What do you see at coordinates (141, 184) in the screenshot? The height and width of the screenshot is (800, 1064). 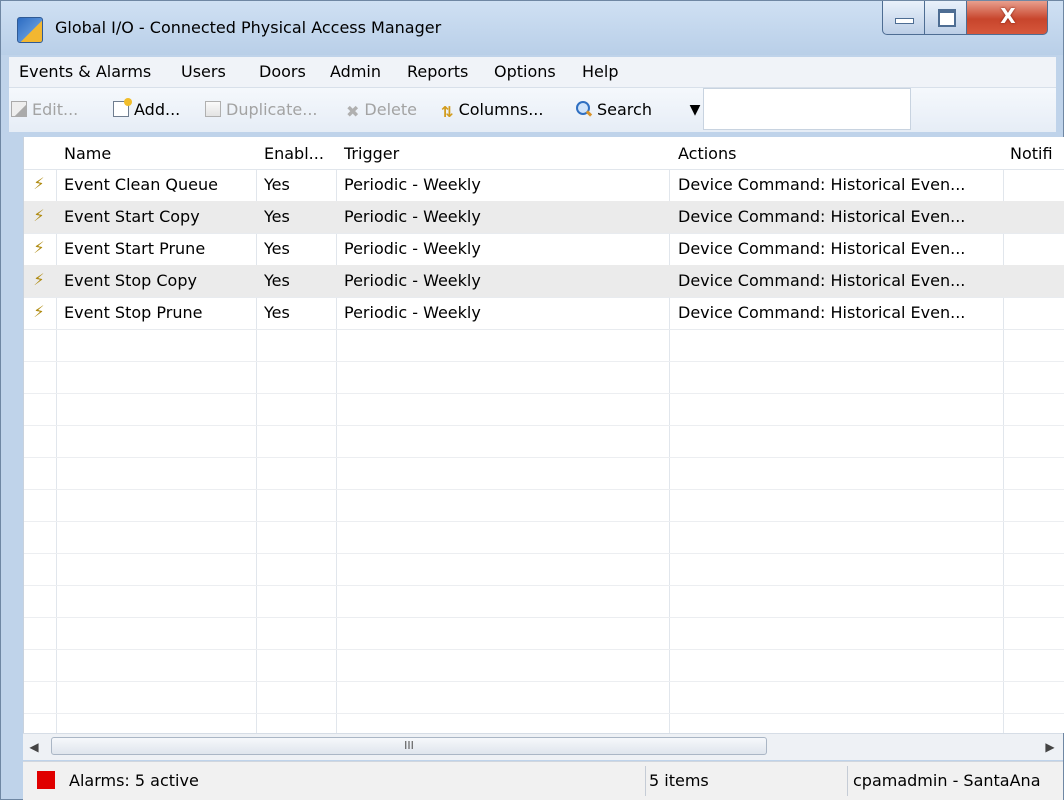 I see `cell-name: Event Clean Queue` at bounding box center [141, 184].